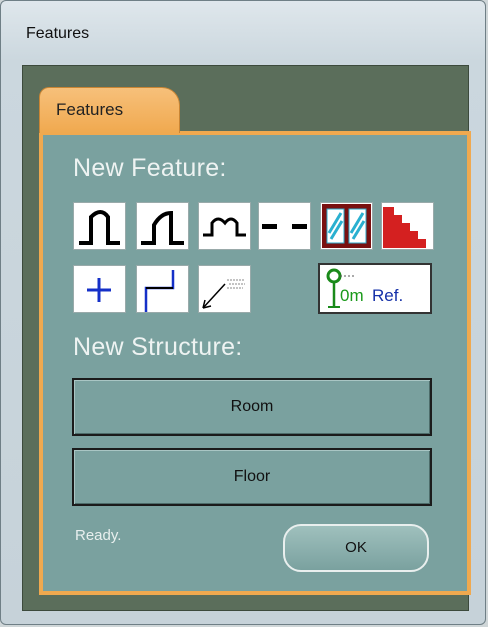  Describe the element at coordinates (356, 548) in the screenshot. I see `ok-button: OK` at that location.